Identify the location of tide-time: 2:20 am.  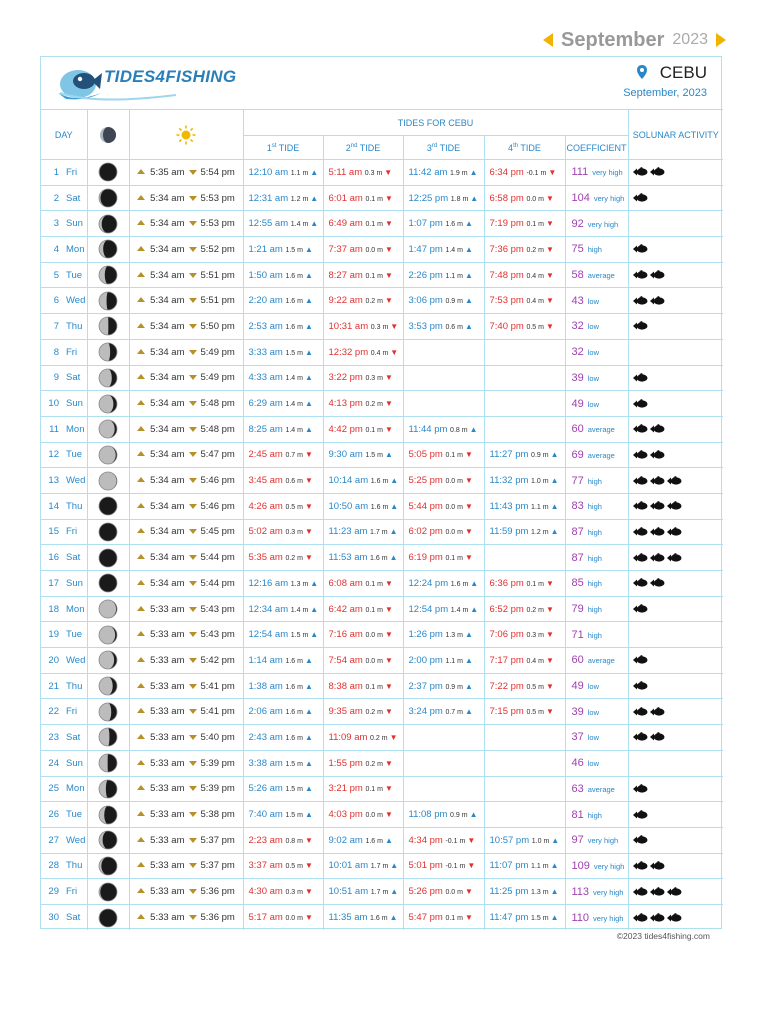
(265, 301).